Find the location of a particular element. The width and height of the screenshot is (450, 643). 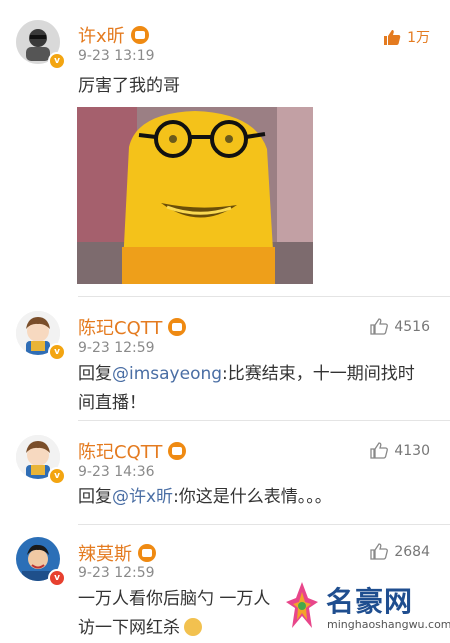

like-count: 2684 is located at coordinates (412, 551).